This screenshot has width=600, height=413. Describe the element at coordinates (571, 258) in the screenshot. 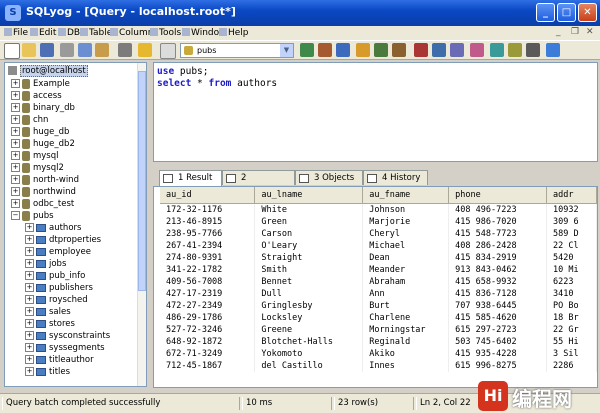

I see `table-cell: 5420` at that location.